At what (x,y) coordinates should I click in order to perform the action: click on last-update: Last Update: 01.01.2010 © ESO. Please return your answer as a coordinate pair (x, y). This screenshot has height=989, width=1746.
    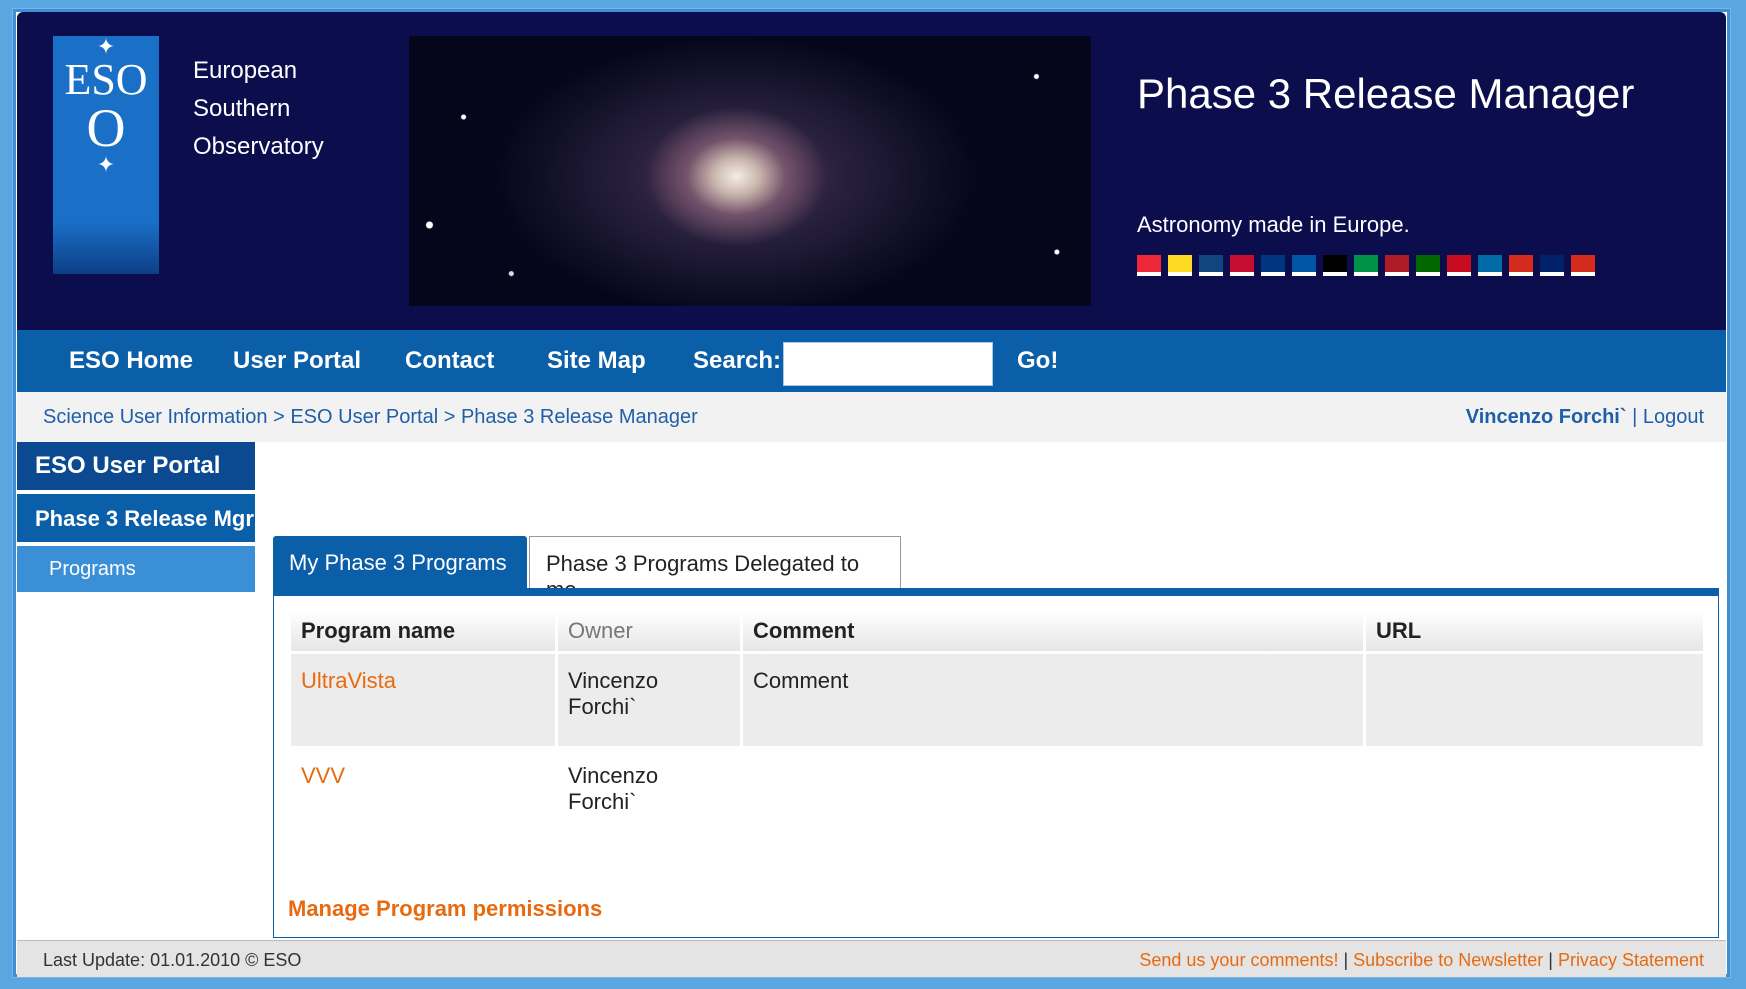
    Looking at the image, I should click on (172, 960).